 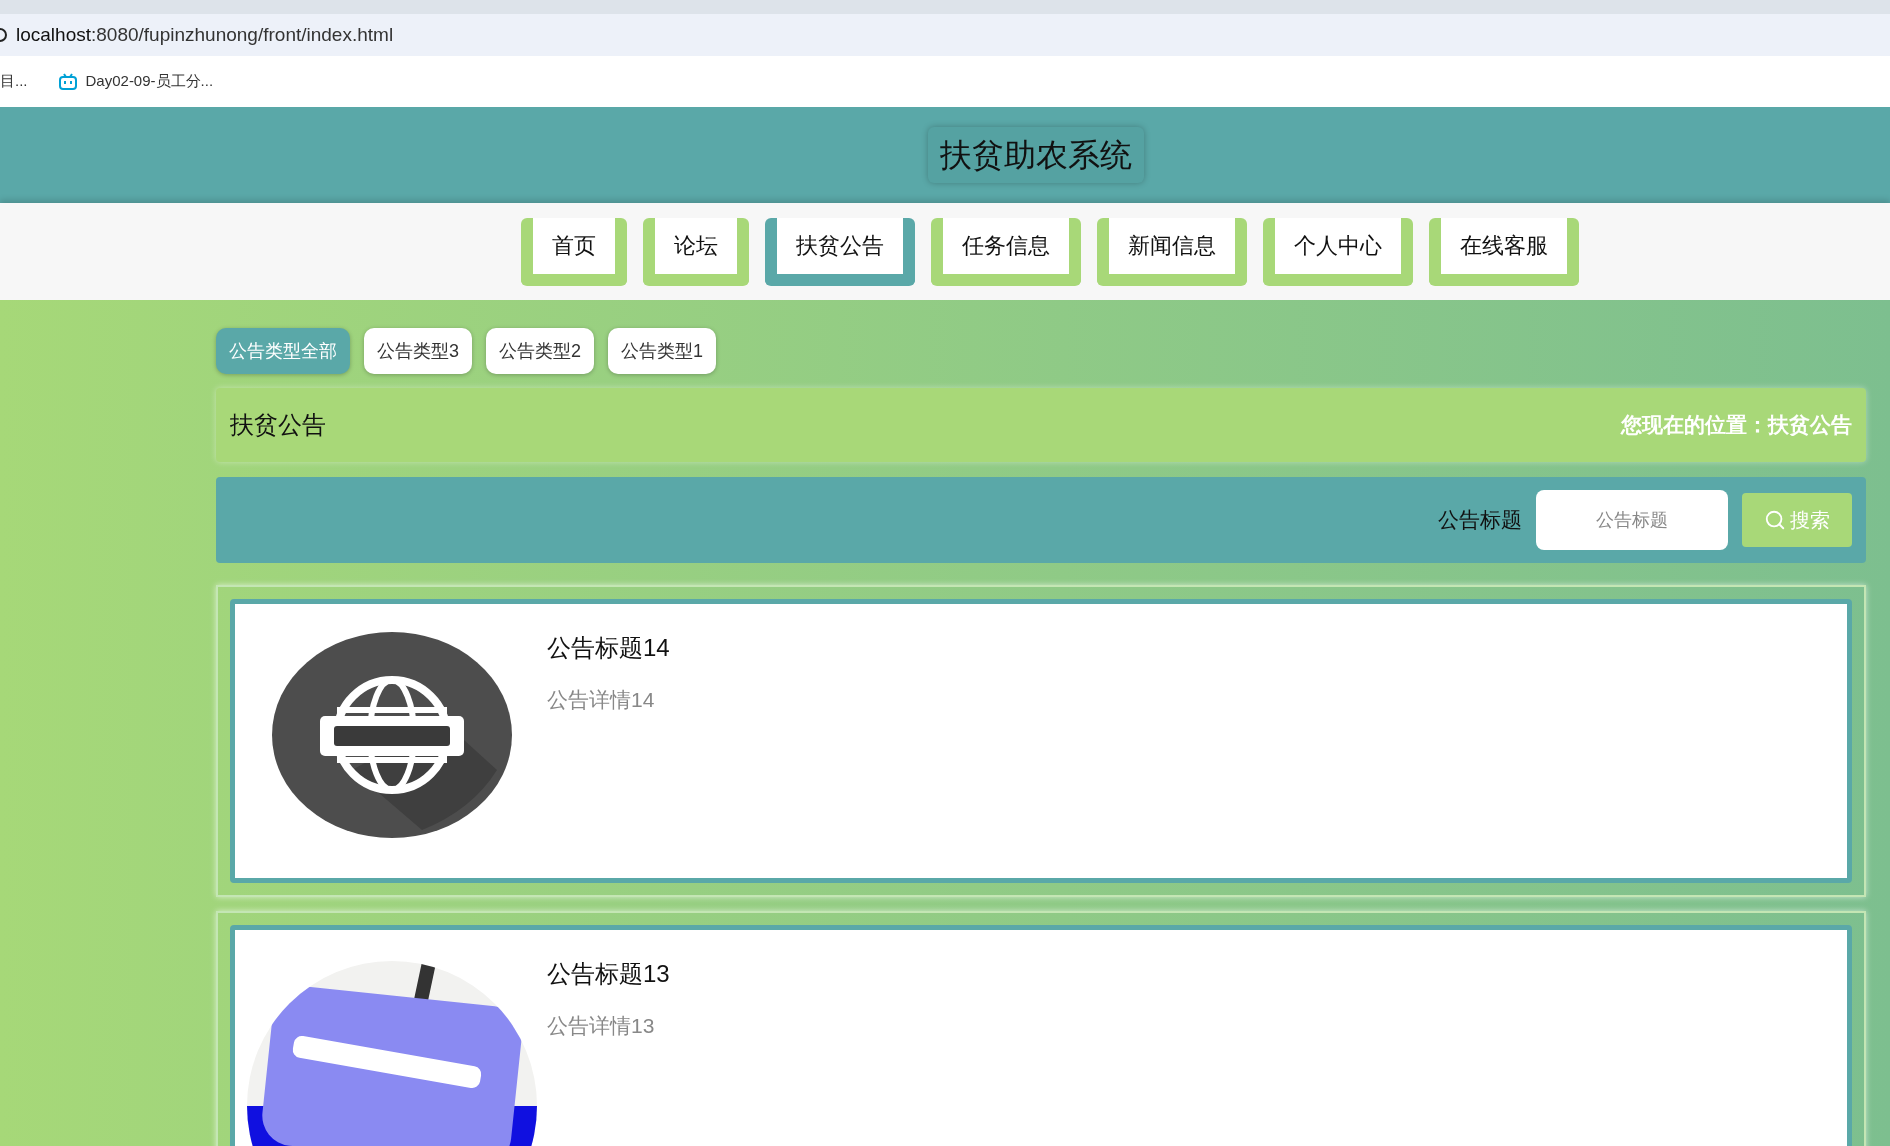 What do you see at coordinates (1775, 520) in the screenshot?
I see `search-icon` at bounding box center [1775, 520].